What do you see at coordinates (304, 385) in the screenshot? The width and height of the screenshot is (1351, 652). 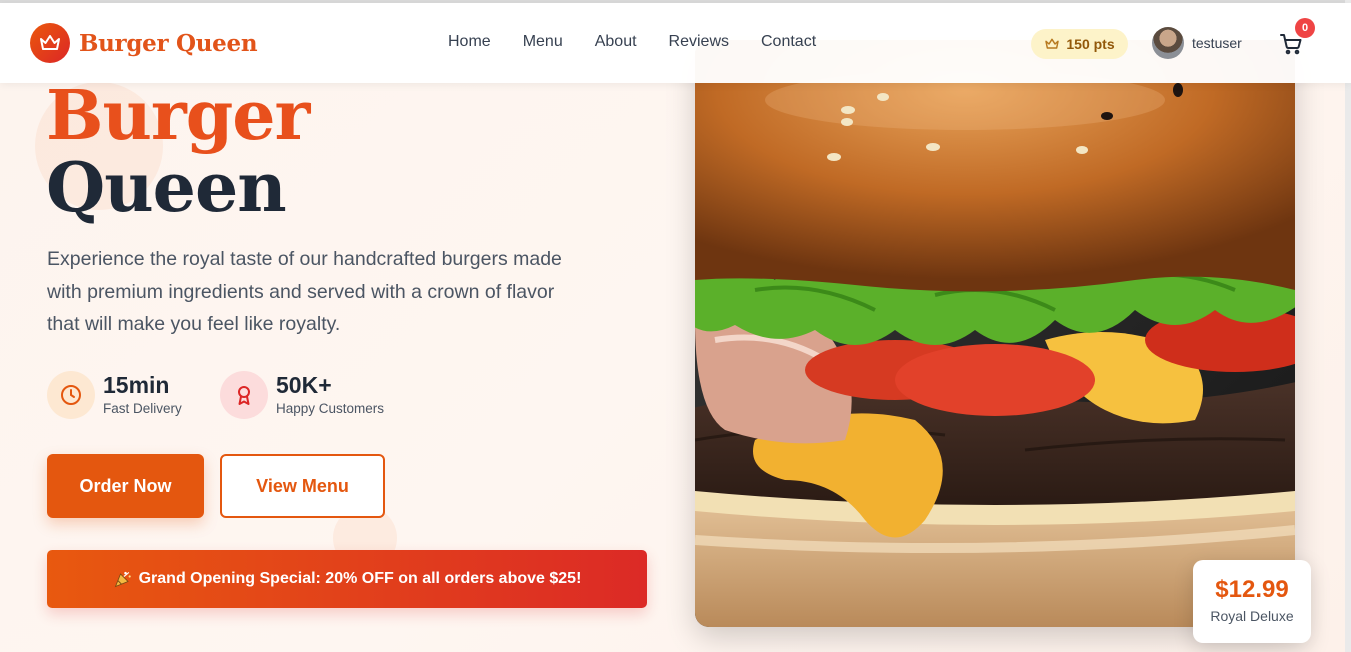 I see `stat-value: 50K+` at bounding box center [304, 385].